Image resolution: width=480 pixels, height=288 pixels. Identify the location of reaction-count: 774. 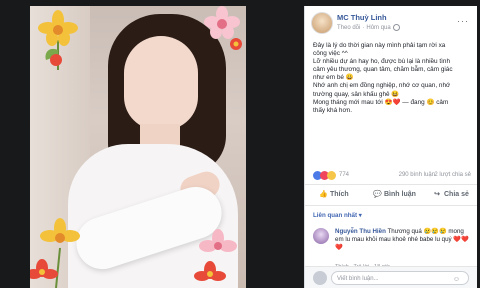
(344, 175).